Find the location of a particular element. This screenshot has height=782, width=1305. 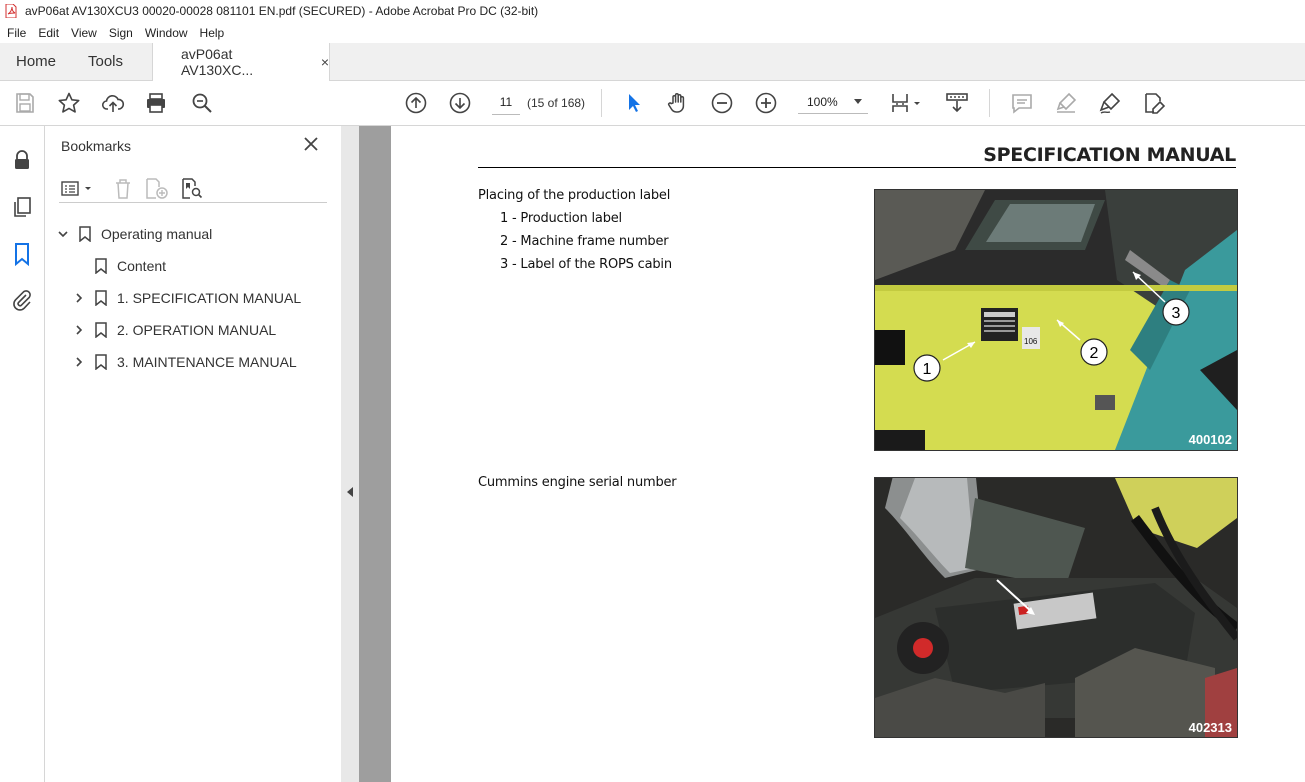

machine-photo-illustration: 106 1 2 3 400102 is located at coordinates (1056, 320).